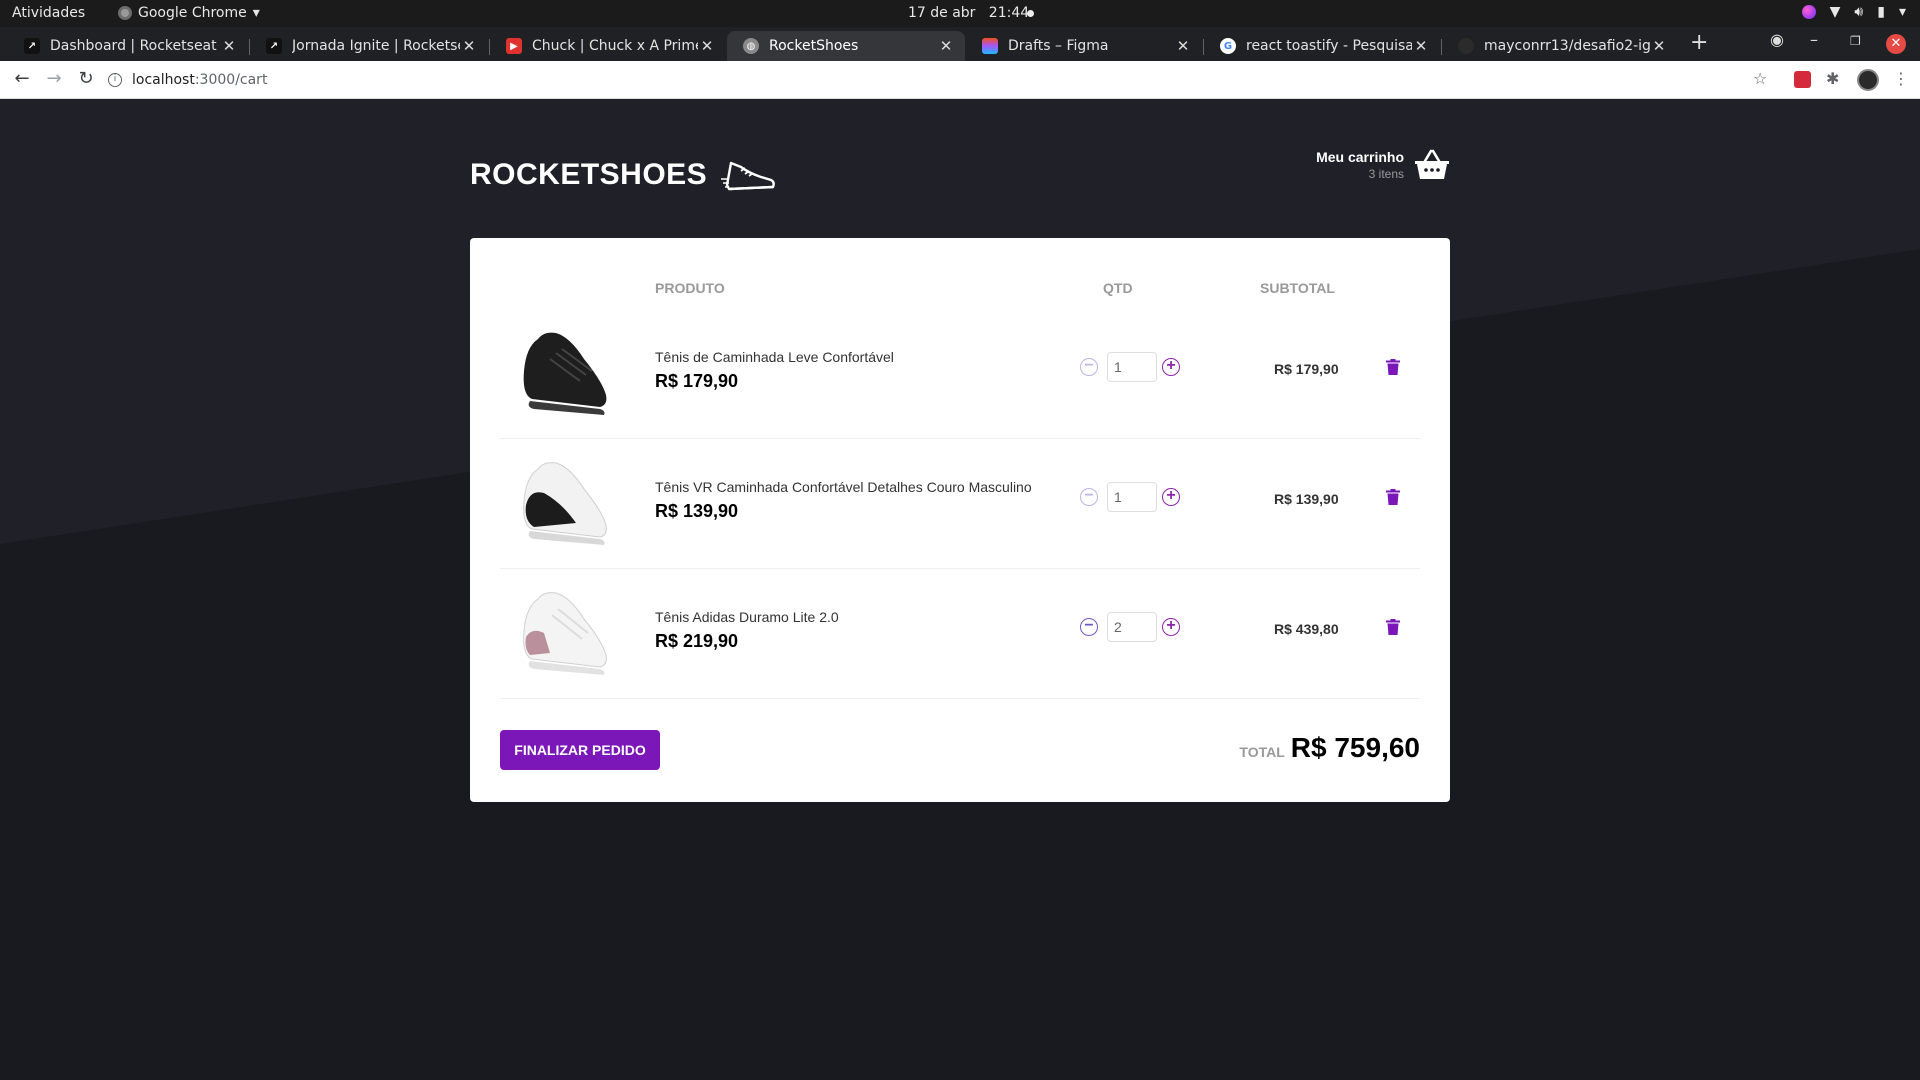 The height and width of the screenshot is (1080, 1920). I want to click on tab-chuck: ▶ Chuck | Chuck x A Primeira ✕, so click(608, 46).